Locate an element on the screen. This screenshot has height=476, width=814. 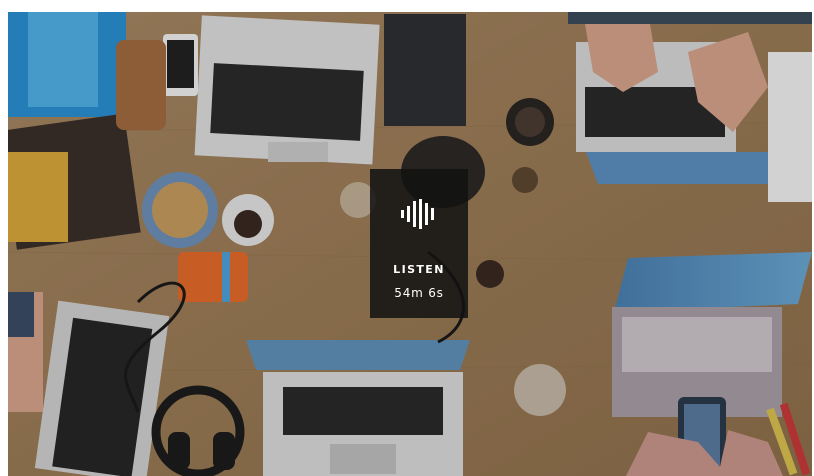
listen-button: LISTEN 54m 6s is located at coordinates (419, 243).